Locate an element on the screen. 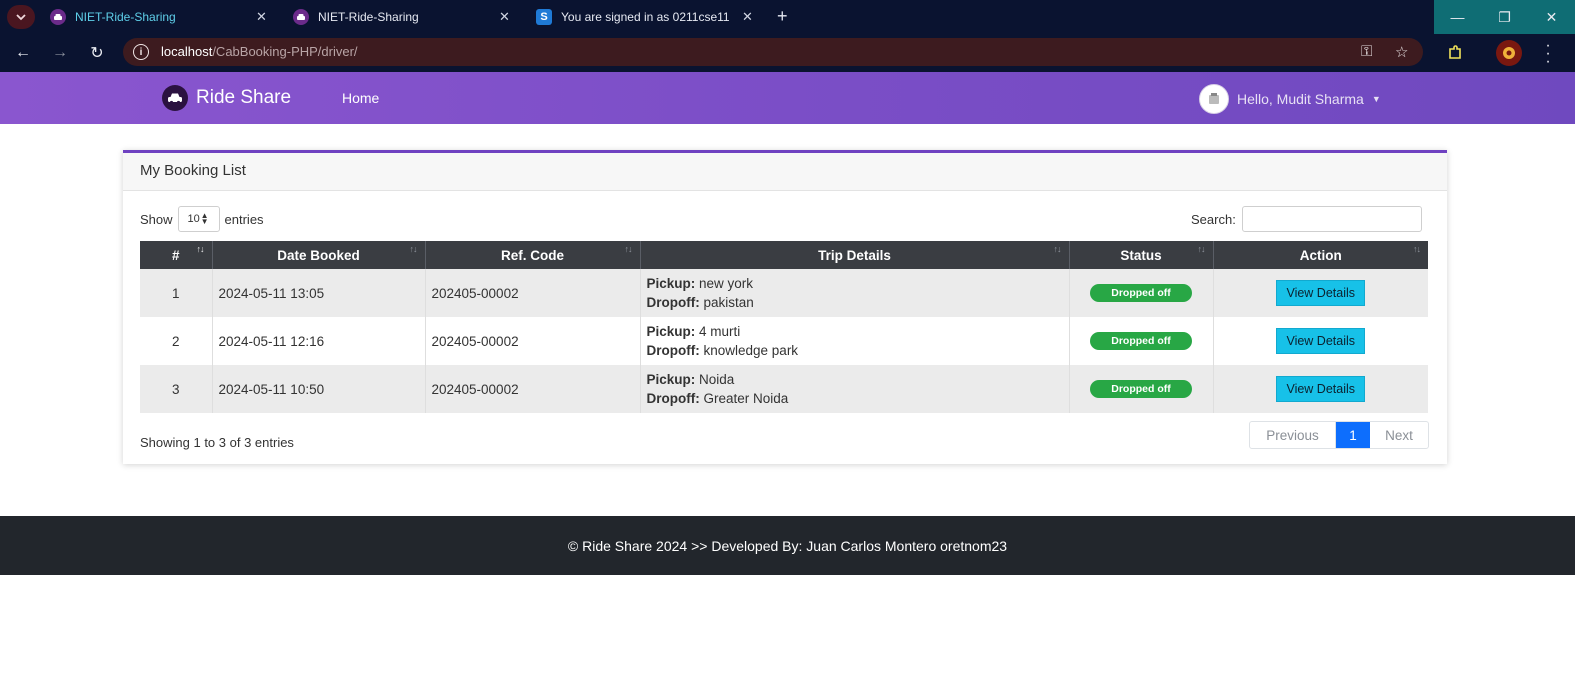 This screenshot has width=1575, height=673. pagination: Previous 1 Next is located at coordinates (1339, 435).